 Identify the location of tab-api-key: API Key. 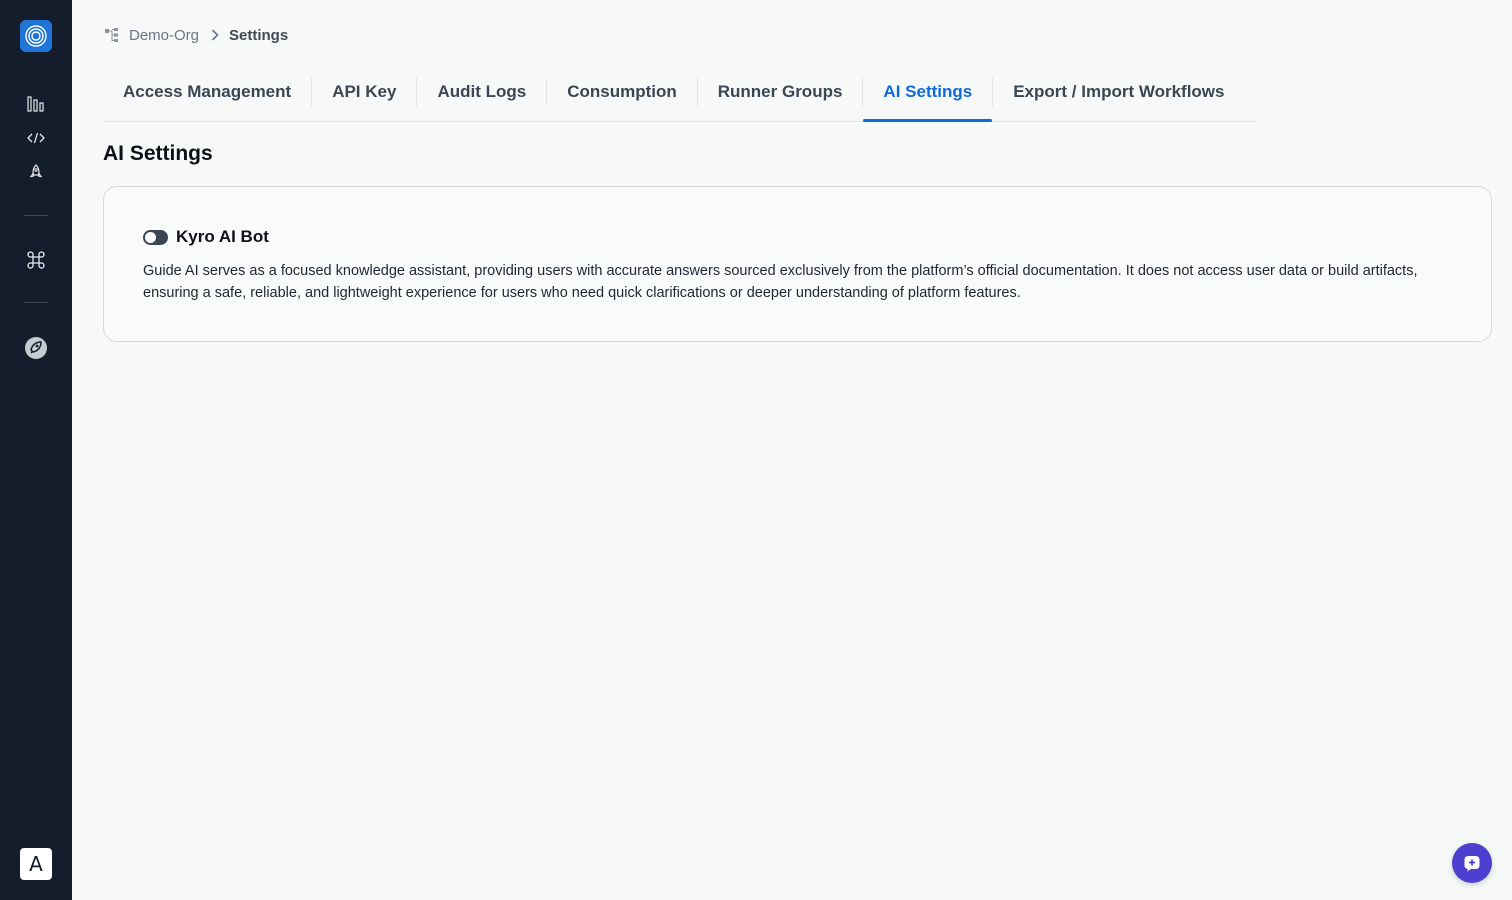
(364, 96).